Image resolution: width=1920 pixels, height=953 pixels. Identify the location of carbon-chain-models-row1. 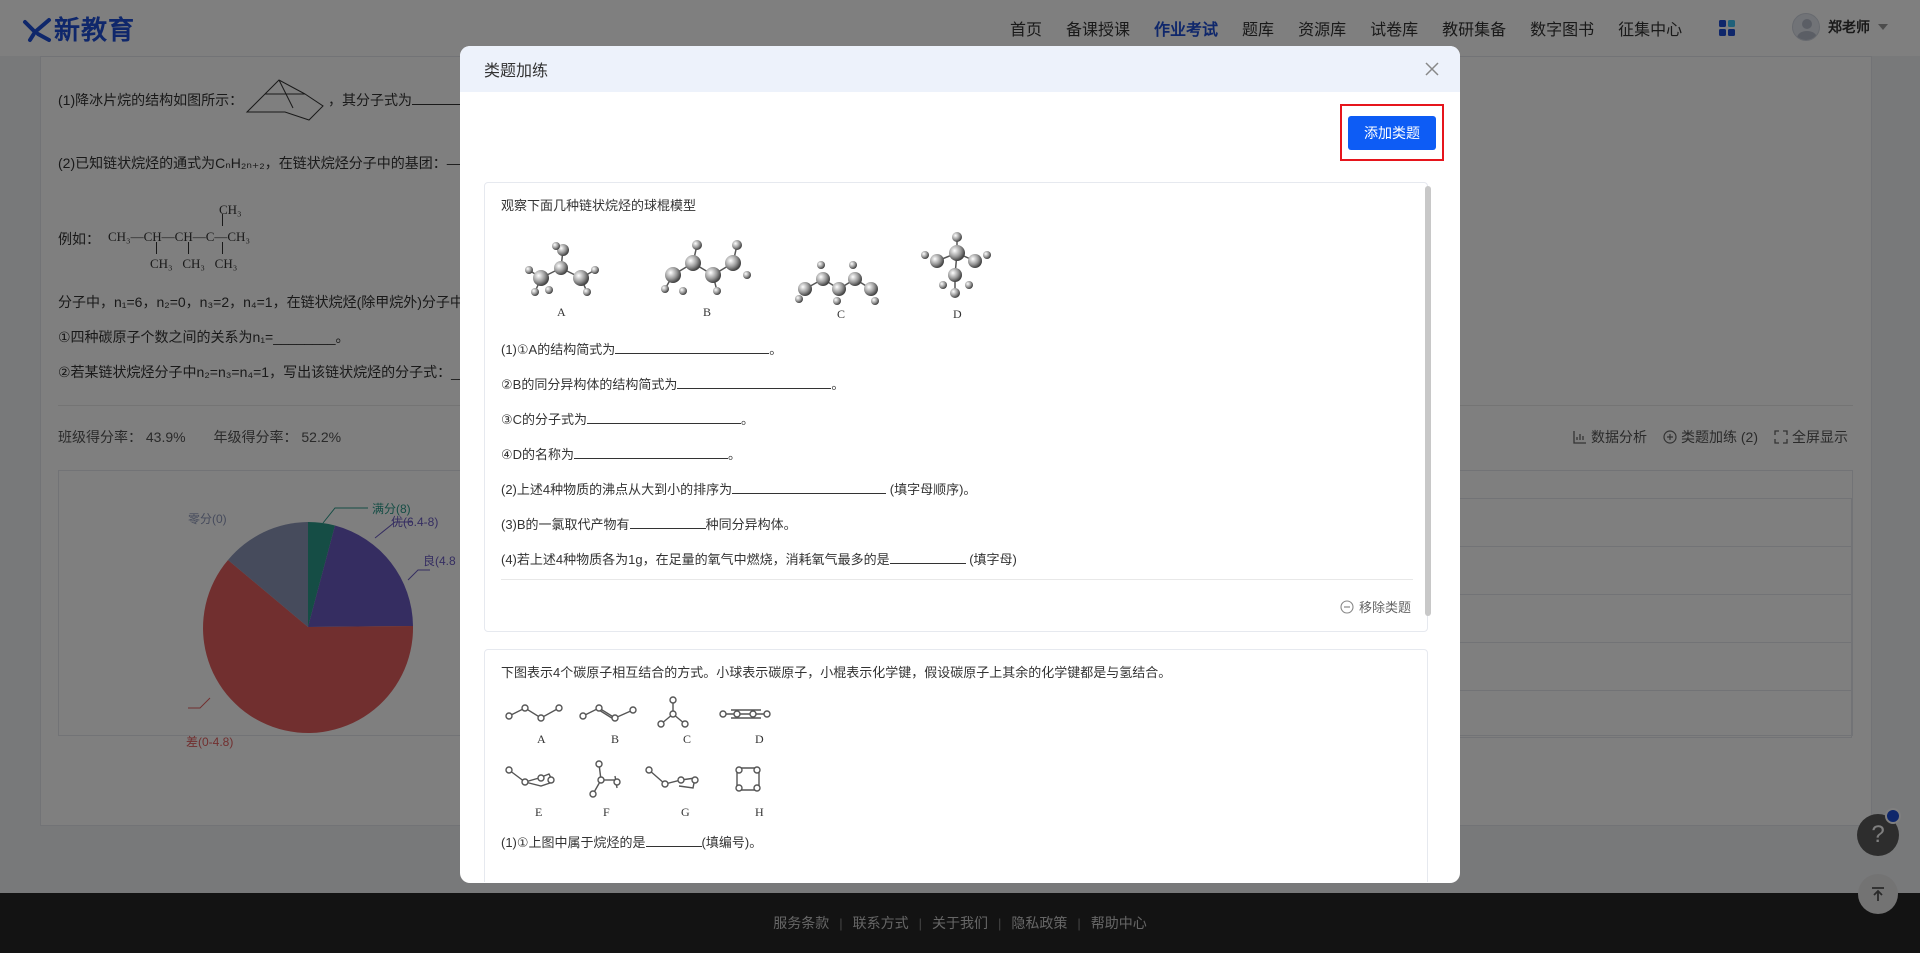
(638, 712).